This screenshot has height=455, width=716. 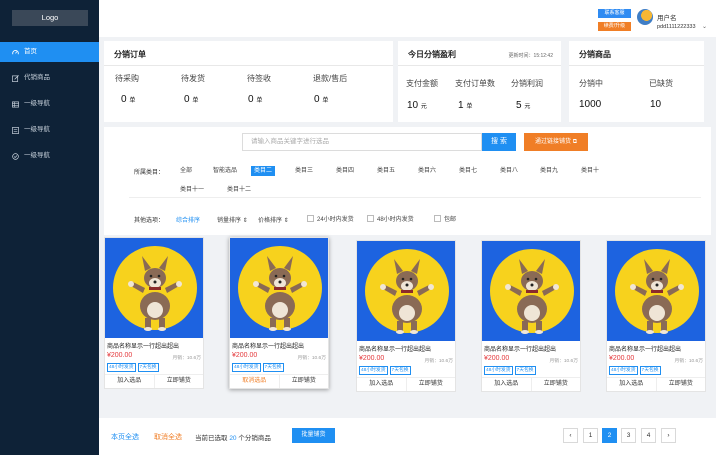 I want to click on category-8: 类目八, so click(x=509, y=171).